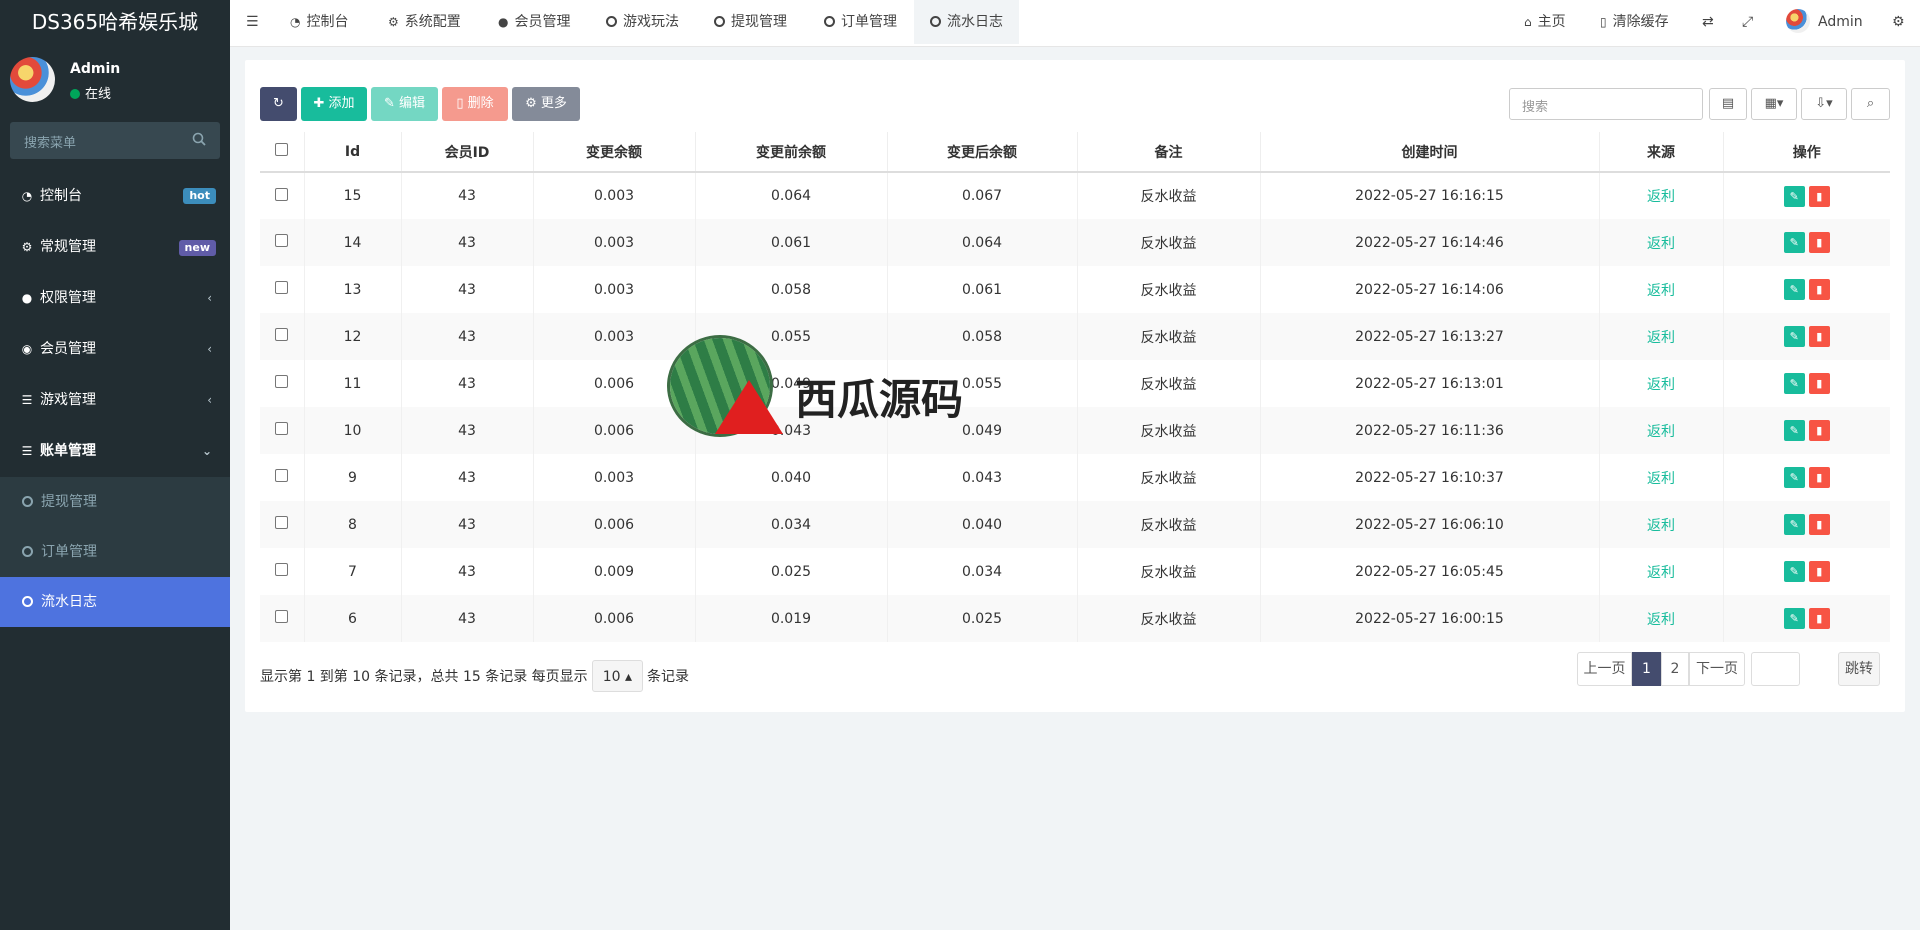  What do you see at coordinates (115, 349) in the screenshot?
I see `sidebar-item-members: ◉ 会员管理 ‹` at bounding box center [115, 349].